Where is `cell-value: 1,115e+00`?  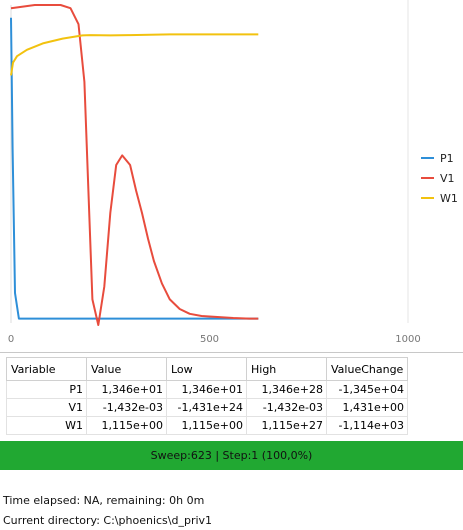 cell-value: 1,115e+00 is located at coordinates (126, 425).